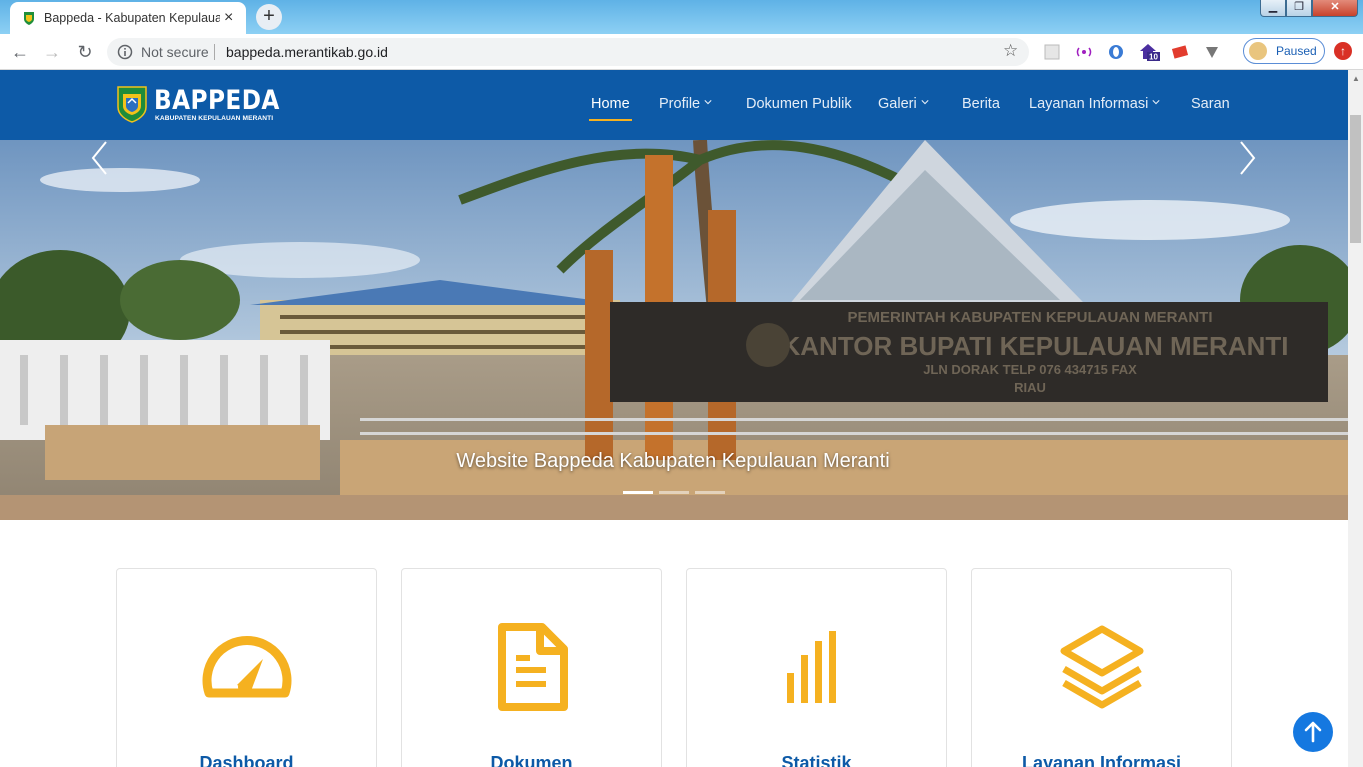 The image size is (1363, 767). Describe the element at coordinates (175, 52) in the screenshot. I see `security-label: Not secure` at that location.